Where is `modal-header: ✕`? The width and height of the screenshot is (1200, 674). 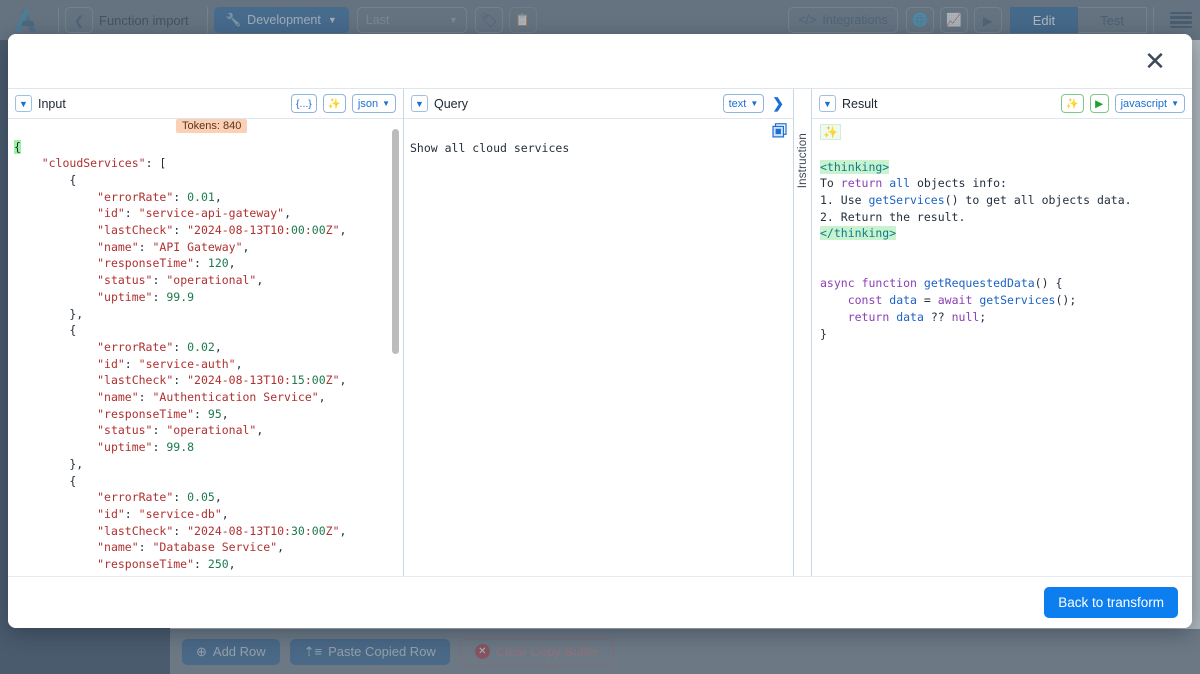
modal-header: ✕ is located at coordinates (600, 61).